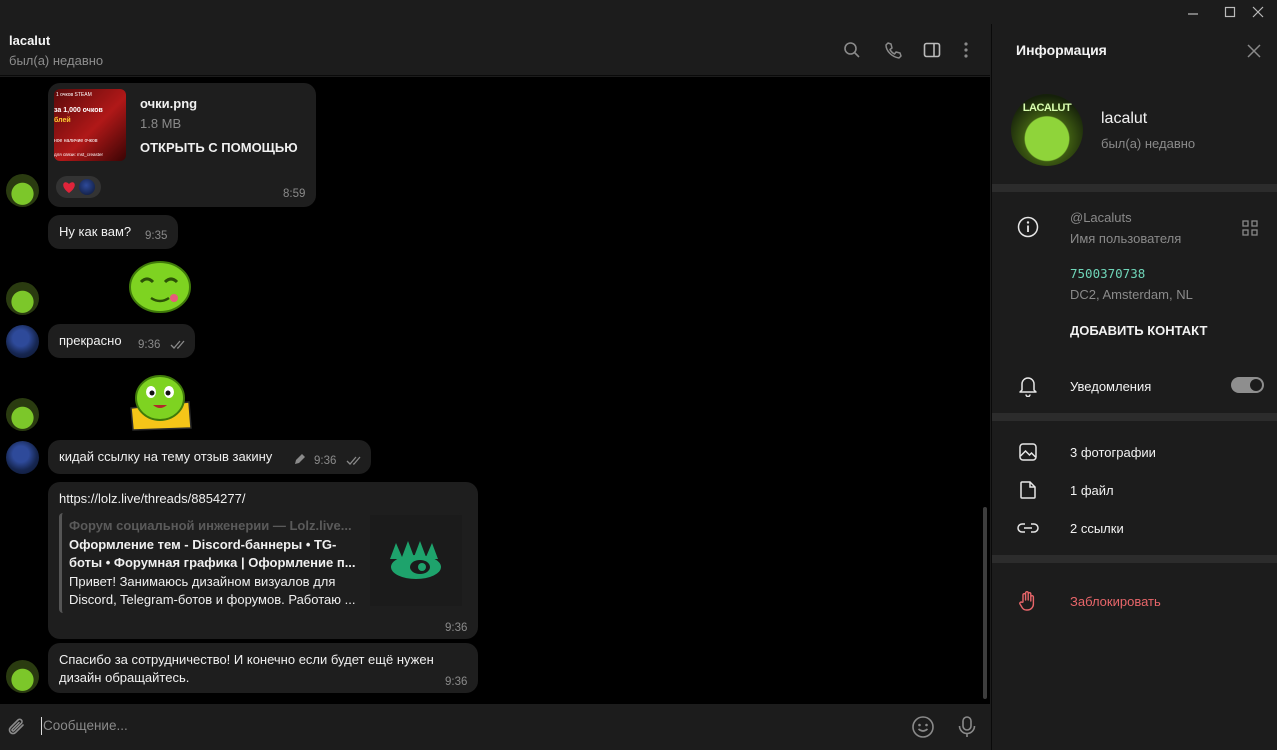 This screenshot has height=750, width=1277. I want to click on message-bubble: кидай ссылку на тему отзыв закину 9:36, so click(209, 457).